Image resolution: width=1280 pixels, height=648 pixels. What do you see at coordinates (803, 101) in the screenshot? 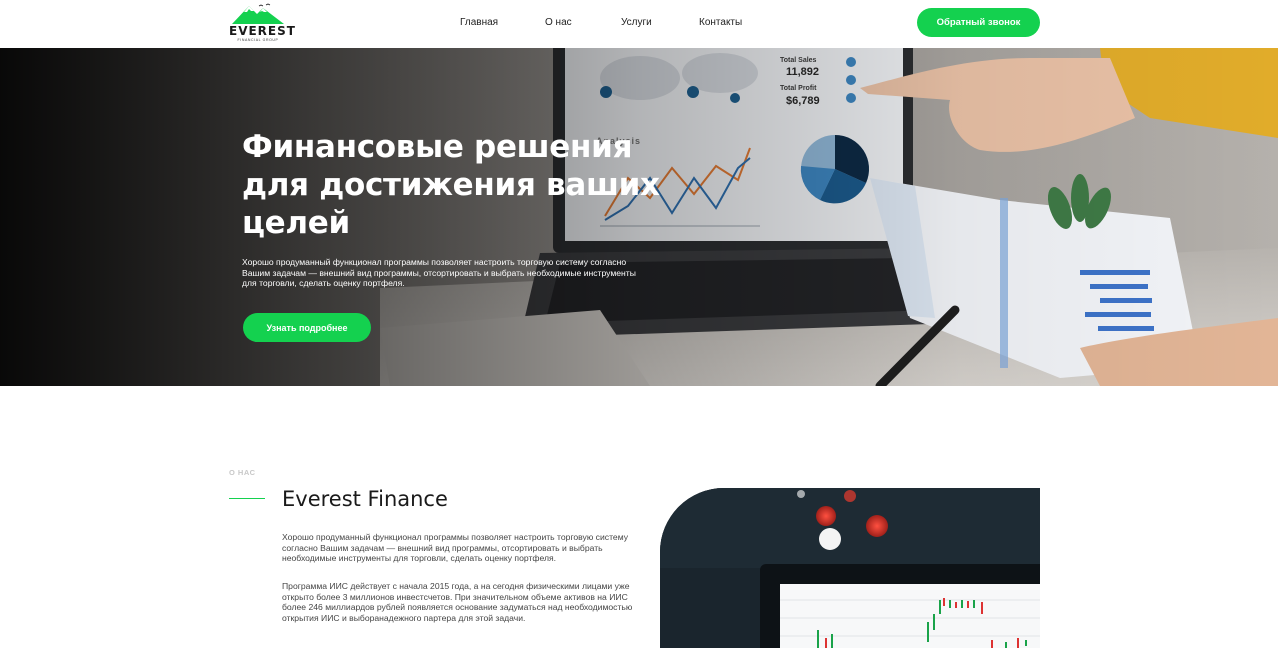
I see `screen-total-profit-value: $6,789` at bounding box center [803, 101].